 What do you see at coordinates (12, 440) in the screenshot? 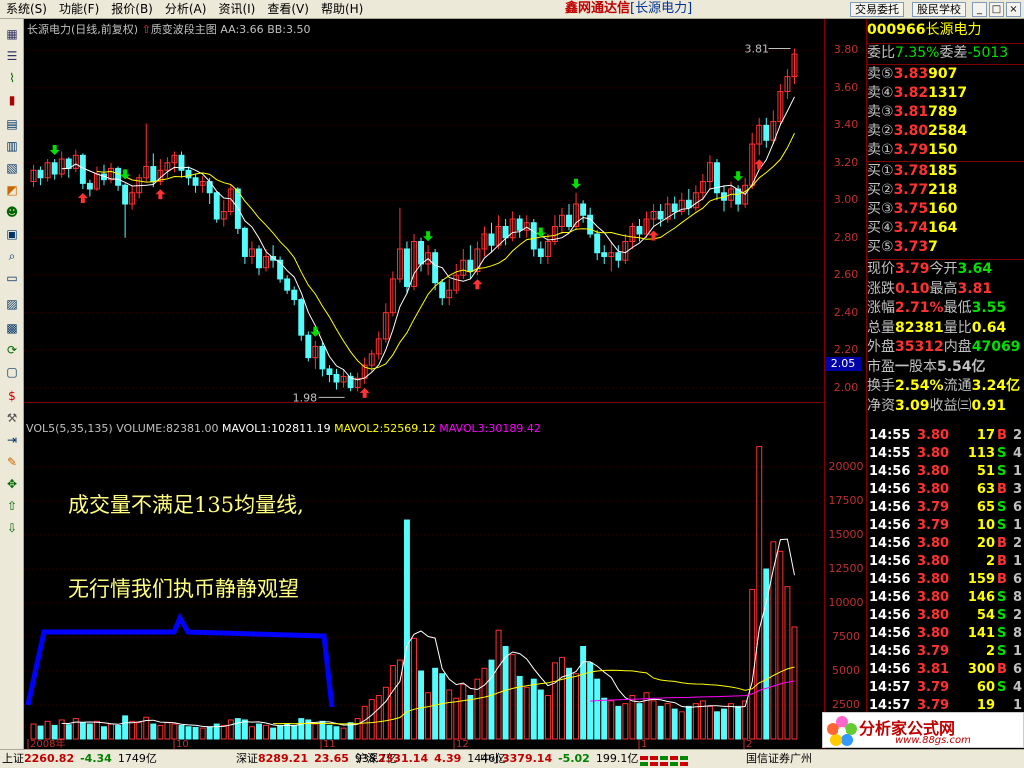
I see `export-icon: ⇥` at bounding box center [12, 440].